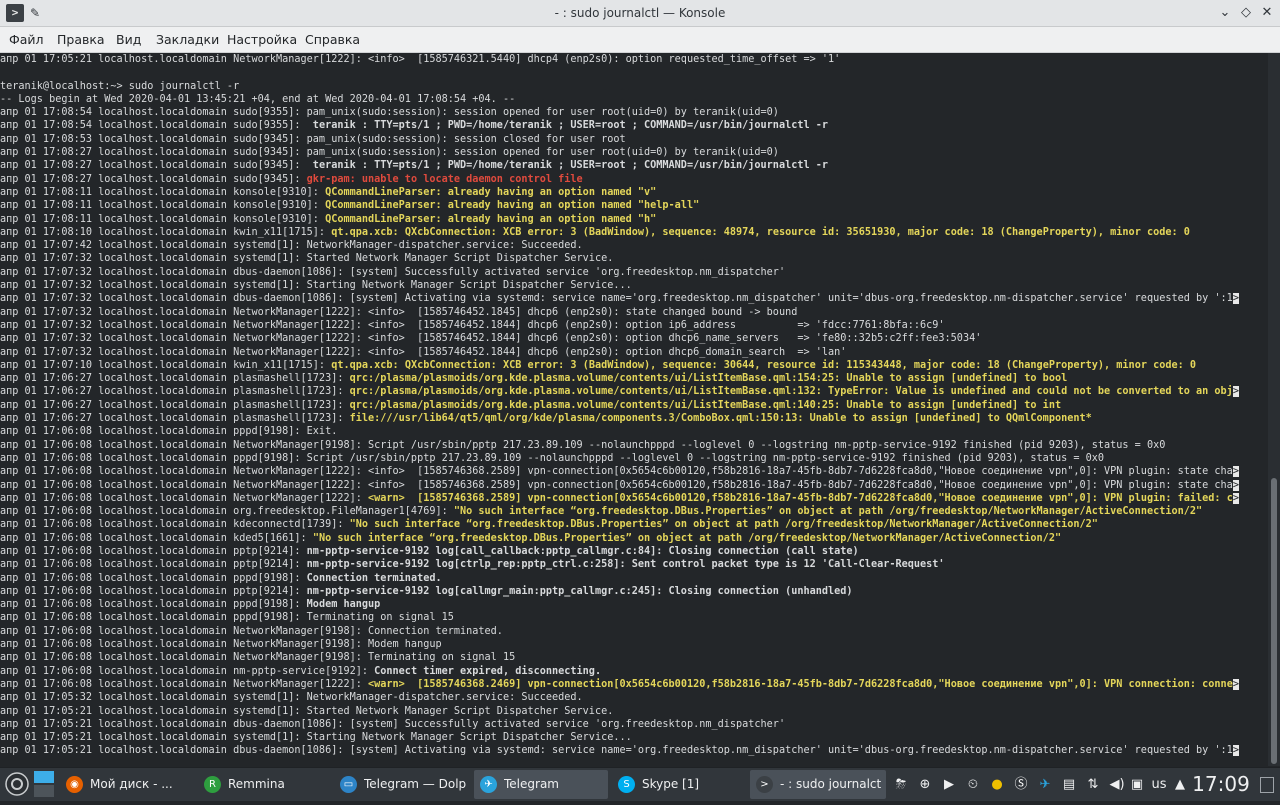  I want to click on menu-file: Файл, so click(26, 39).